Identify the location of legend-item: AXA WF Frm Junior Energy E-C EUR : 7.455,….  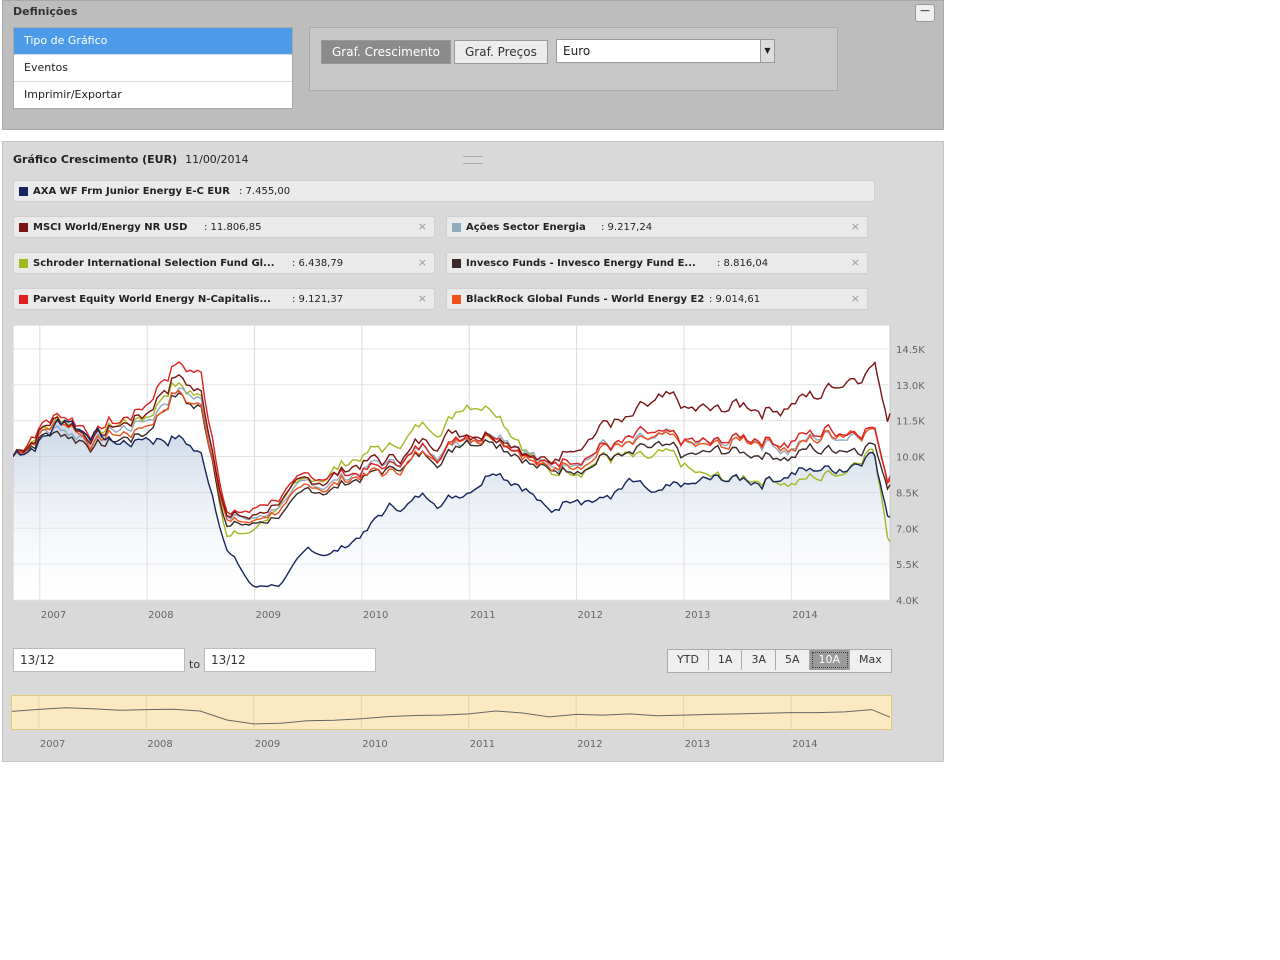
(444, 191).